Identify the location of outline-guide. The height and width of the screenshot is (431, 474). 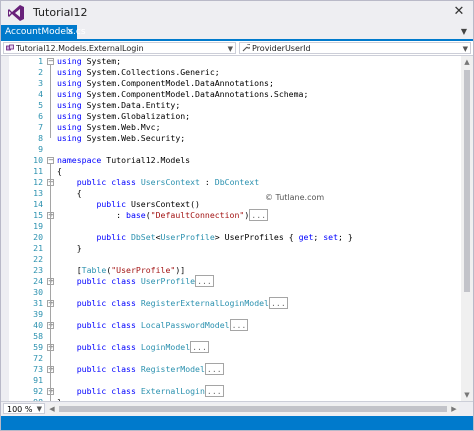
(50, 101).